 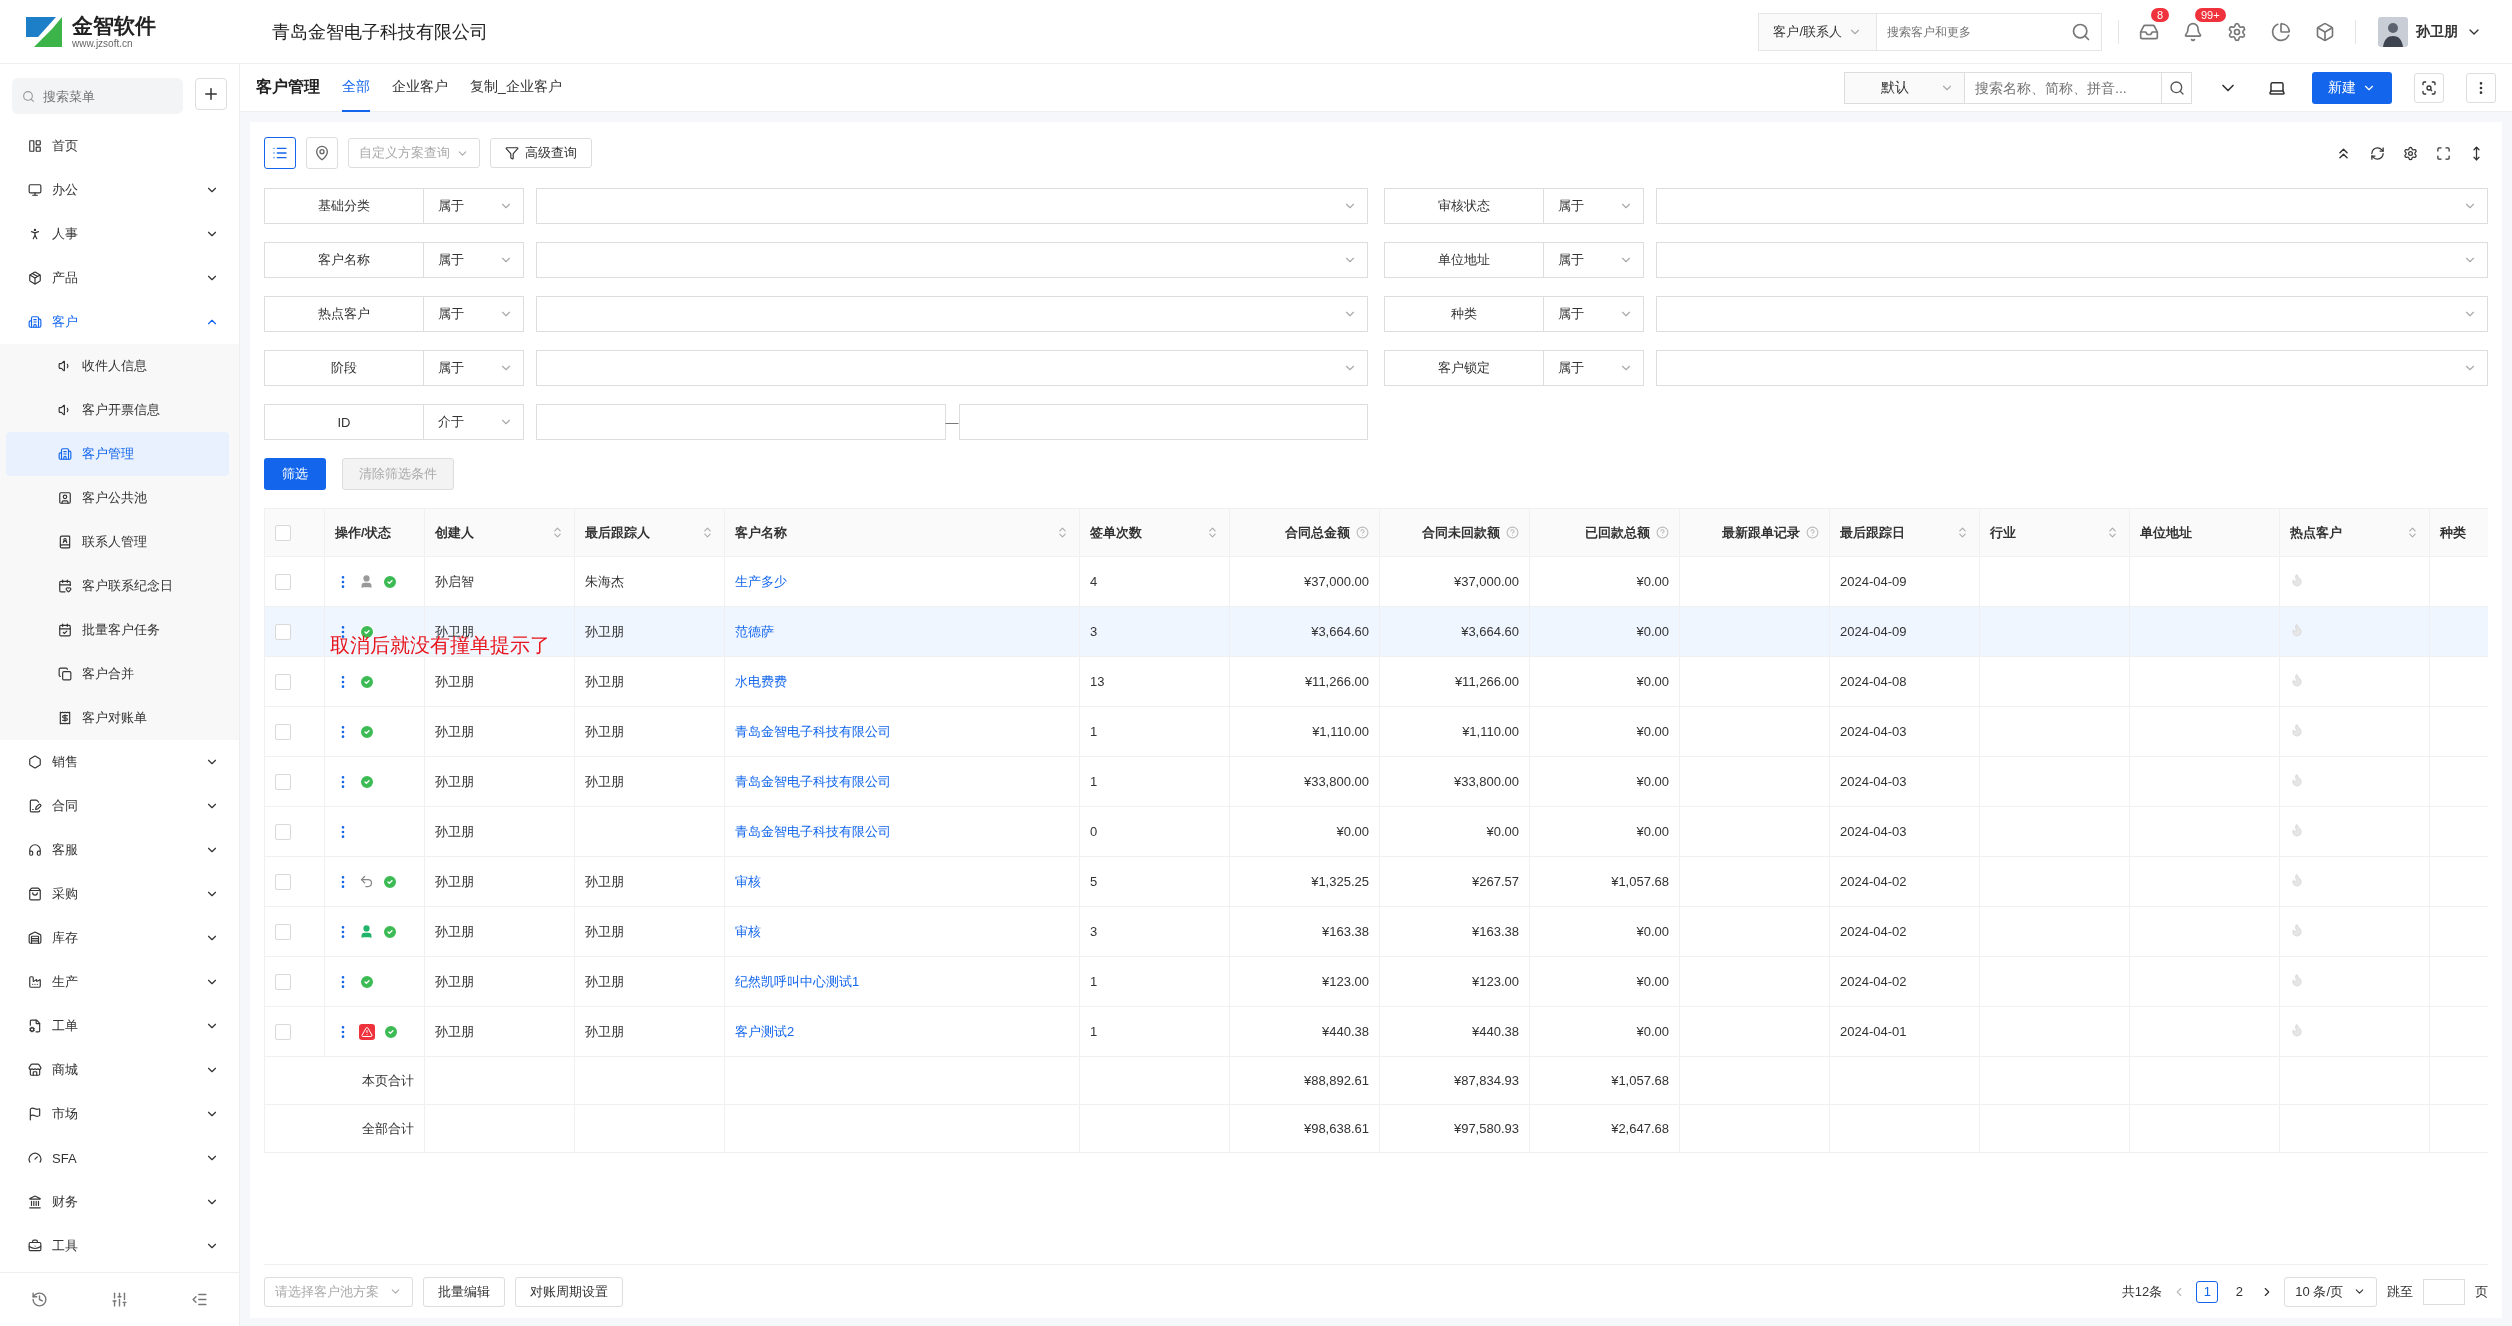 I want to click on page-jump-field, so click(x=2444, y=1291).